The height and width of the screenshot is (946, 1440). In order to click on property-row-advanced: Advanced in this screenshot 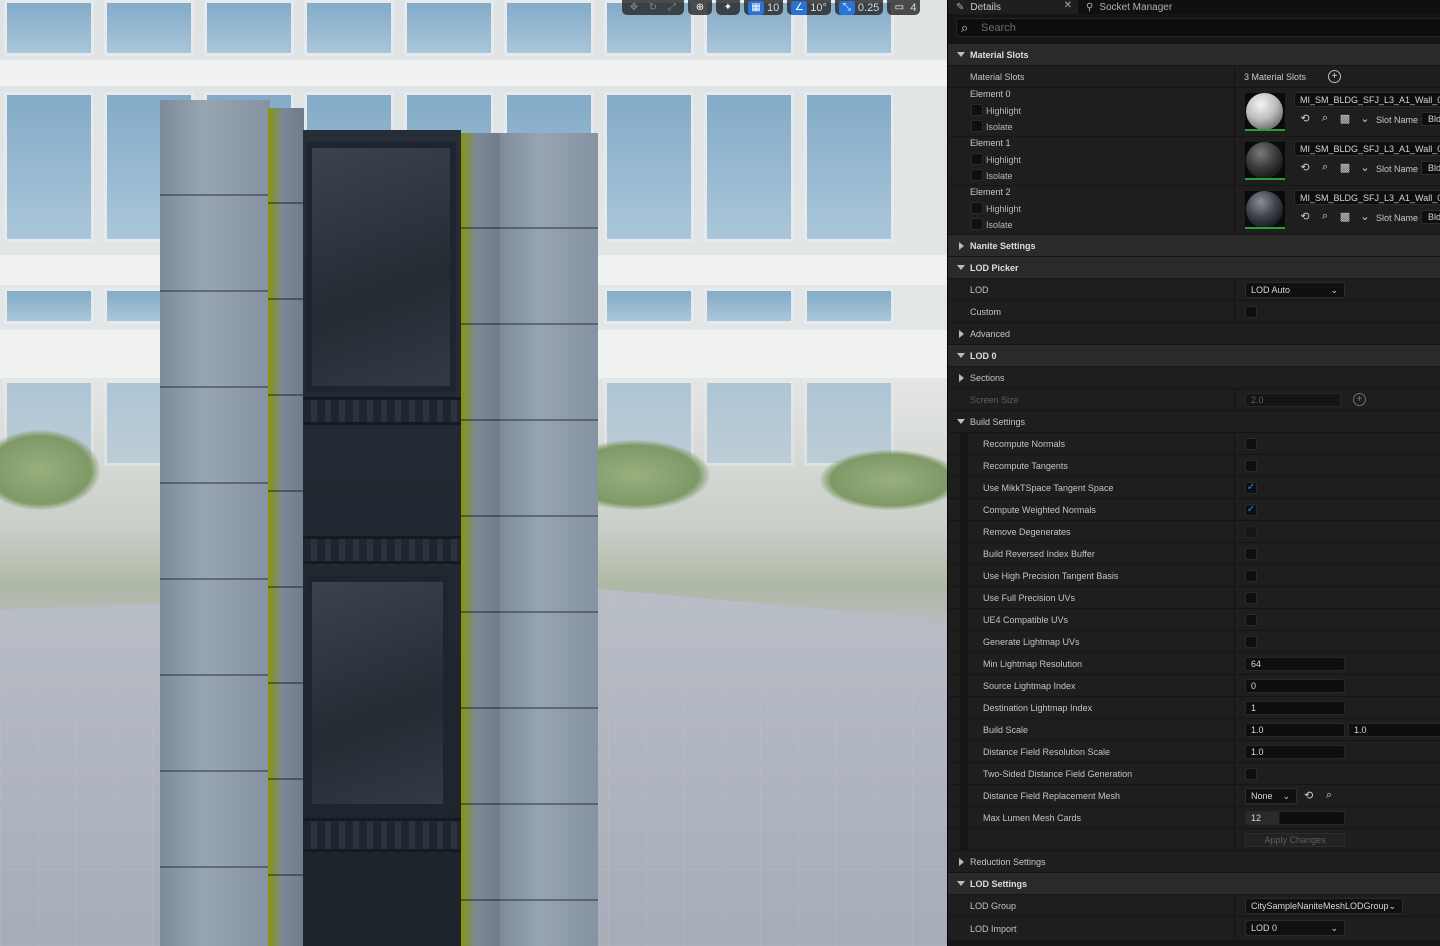, I will do `click(1194, 333)`.